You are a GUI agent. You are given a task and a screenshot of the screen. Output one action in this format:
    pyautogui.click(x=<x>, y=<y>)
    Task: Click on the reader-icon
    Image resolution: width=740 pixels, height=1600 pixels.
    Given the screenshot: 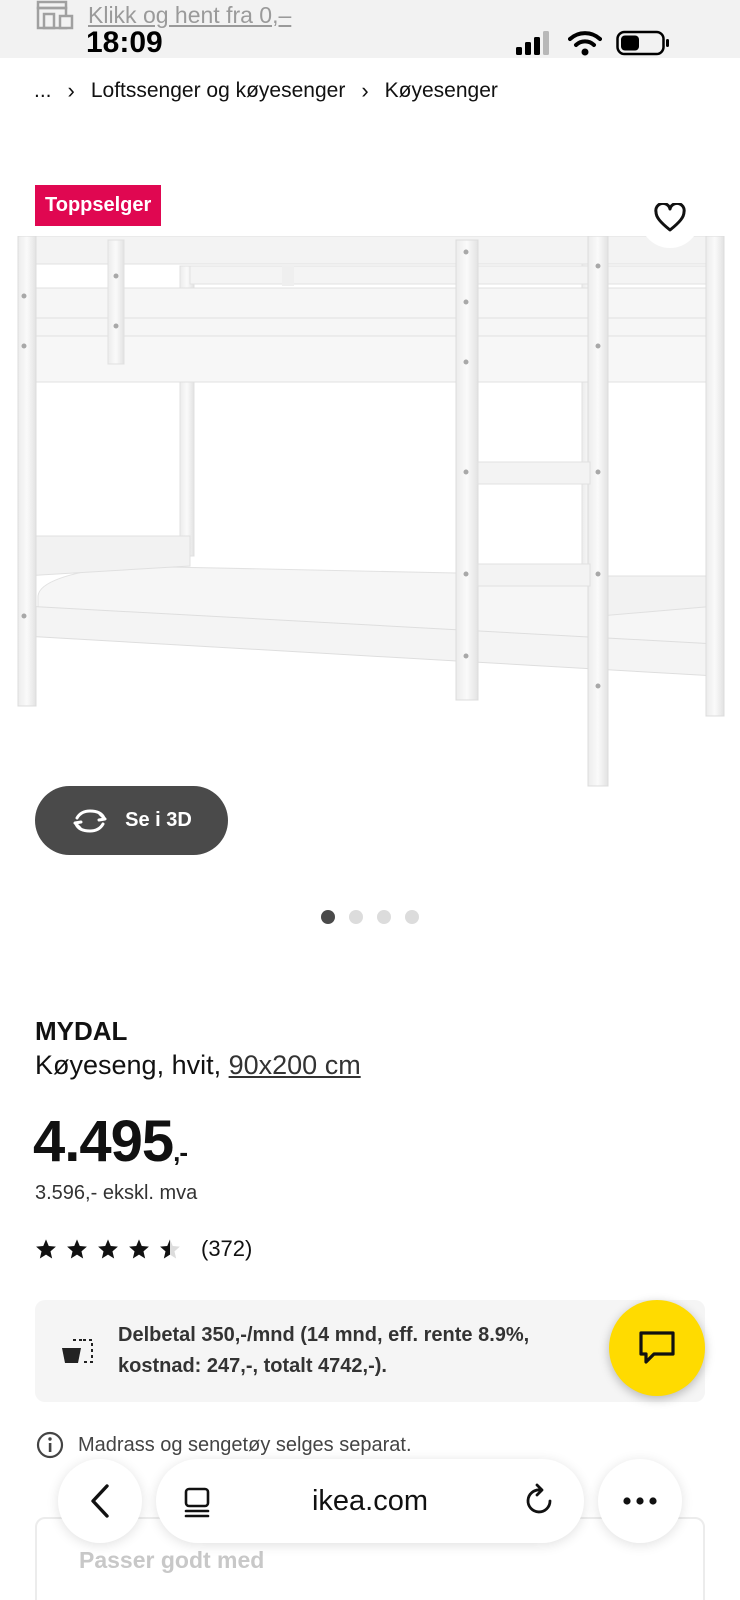 What is the action you would take?
    pyautogui.click(x=197, y=1504)
    